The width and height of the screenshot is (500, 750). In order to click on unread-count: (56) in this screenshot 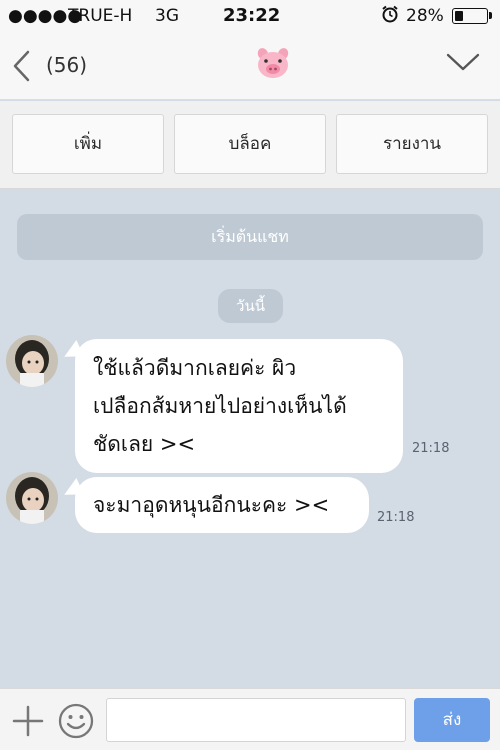, I will do `click(67, 65)`.